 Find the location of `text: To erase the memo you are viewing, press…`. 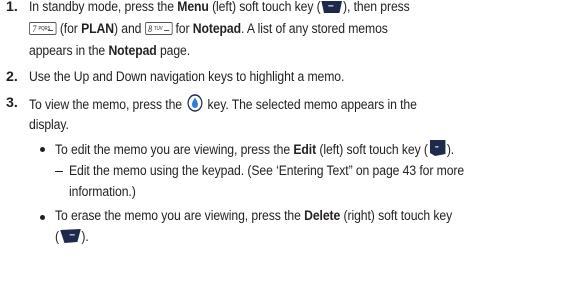

text: To erase the memo you are viewing, press… is located at coordinates (180, 216).